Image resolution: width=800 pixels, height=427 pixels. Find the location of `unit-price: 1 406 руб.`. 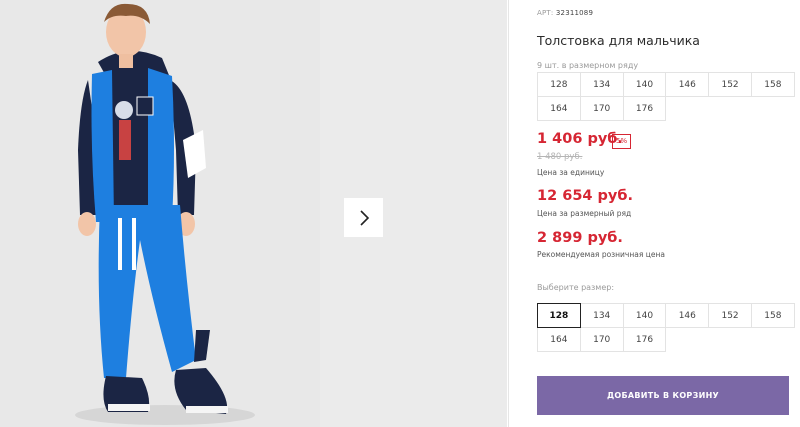

unit-price: 1 406 руб. is located at coordinates (580, 139).